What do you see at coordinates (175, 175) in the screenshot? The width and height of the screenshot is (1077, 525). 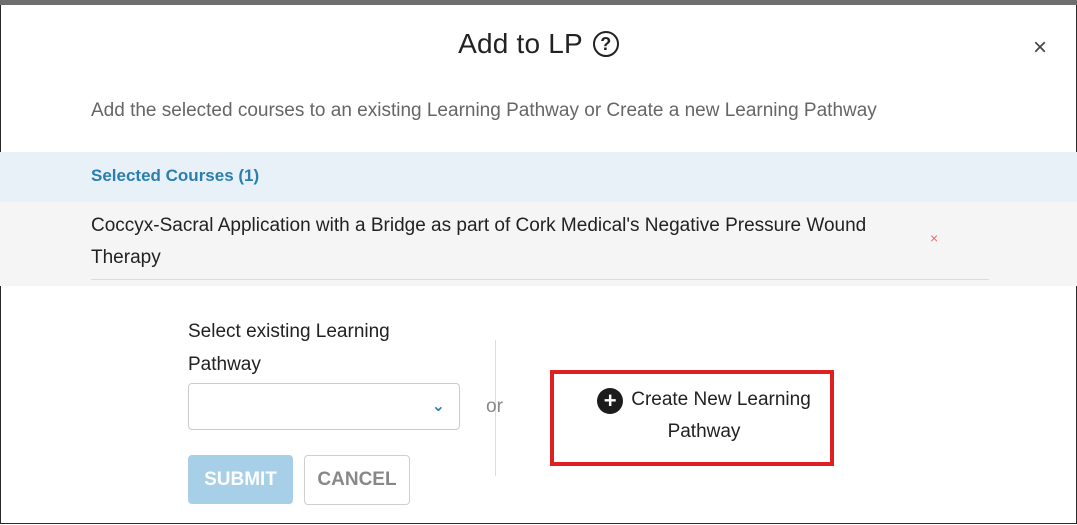 I see `selected-courses-title: Selected Courses (1)` at bounding box center [175, 175].